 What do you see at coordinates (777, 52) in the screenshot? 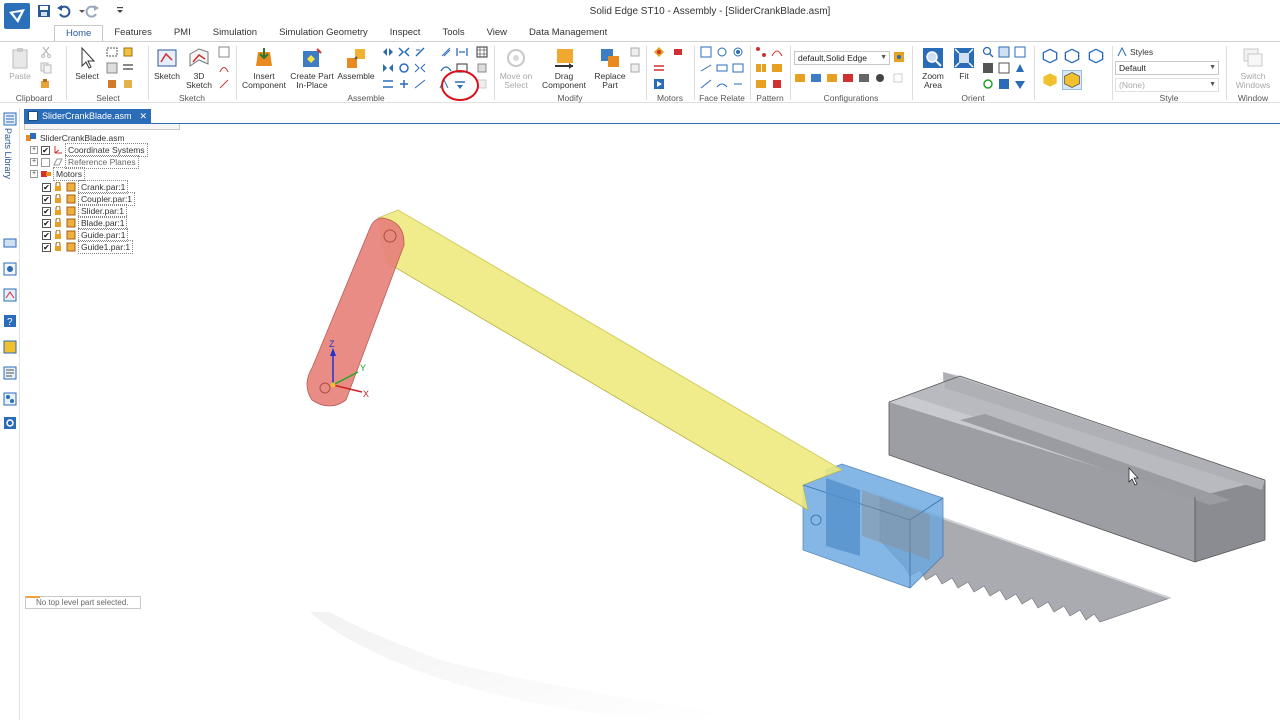
I see `mirror-icon` at bounding box center [777, 52].